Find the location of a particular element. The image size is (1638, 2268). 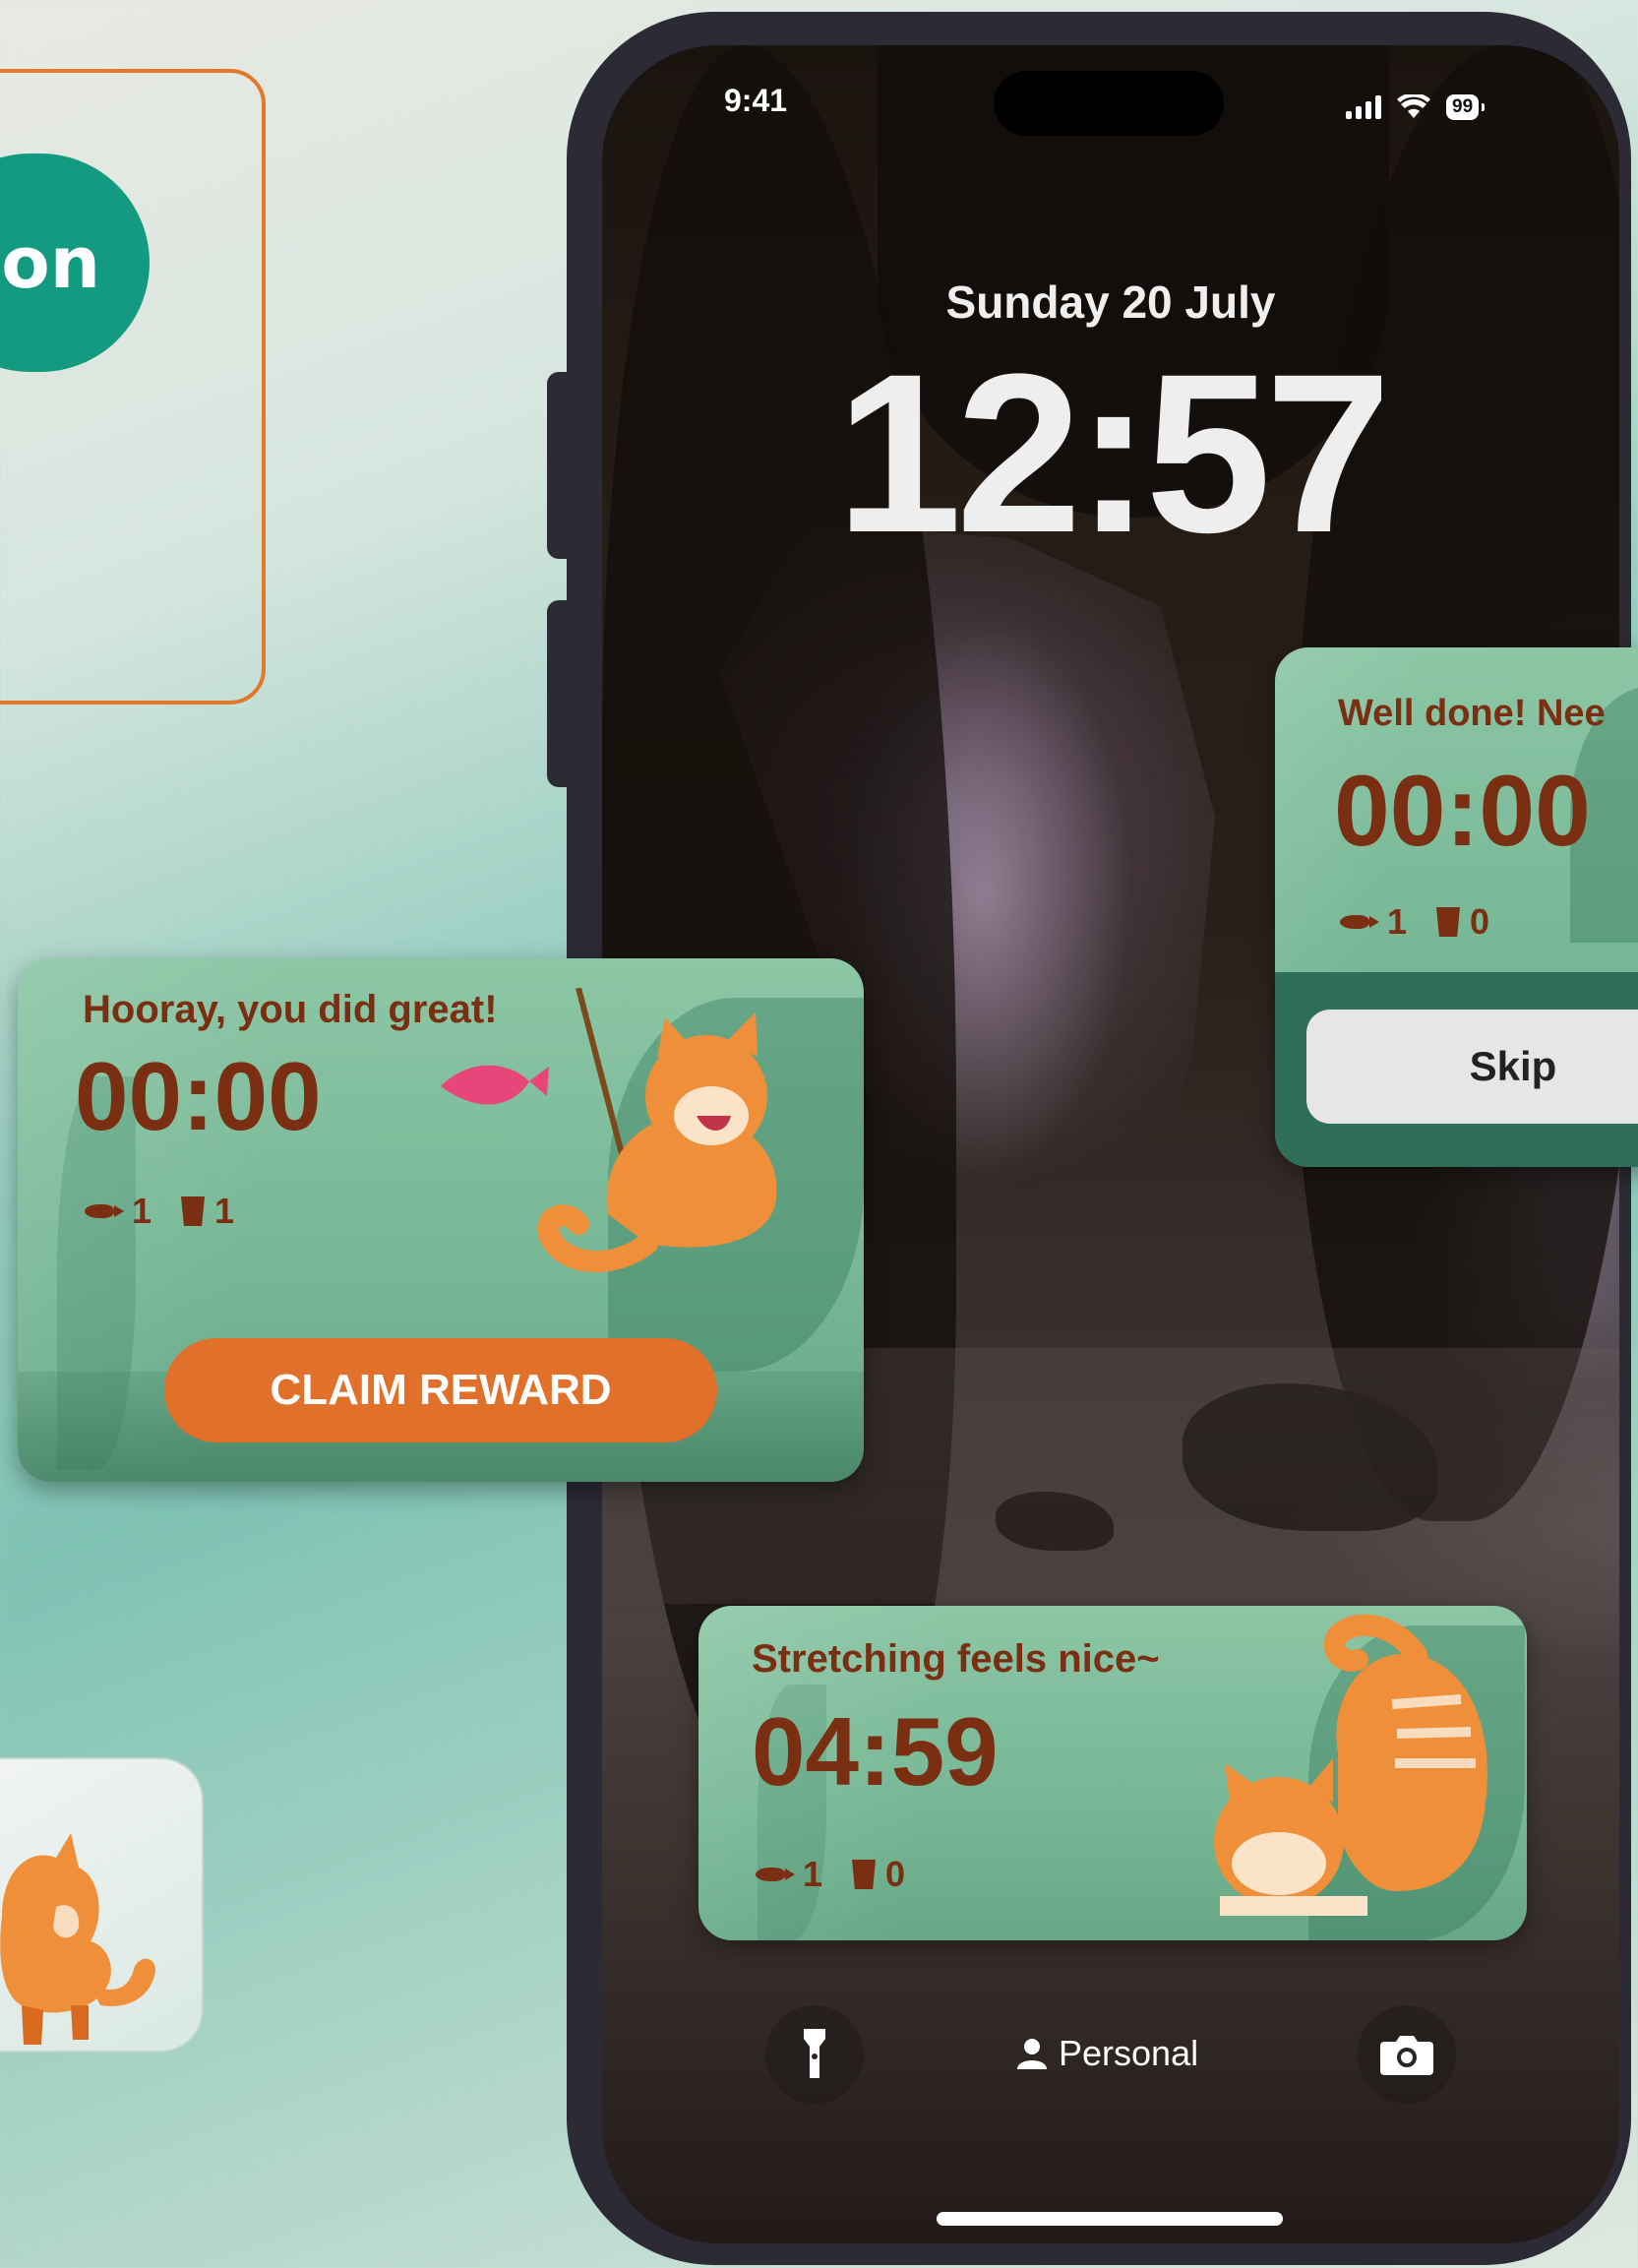

widget-well-done: Well done! Nee 00:00 1 0 Skip is located at coordinates (1456, 907).